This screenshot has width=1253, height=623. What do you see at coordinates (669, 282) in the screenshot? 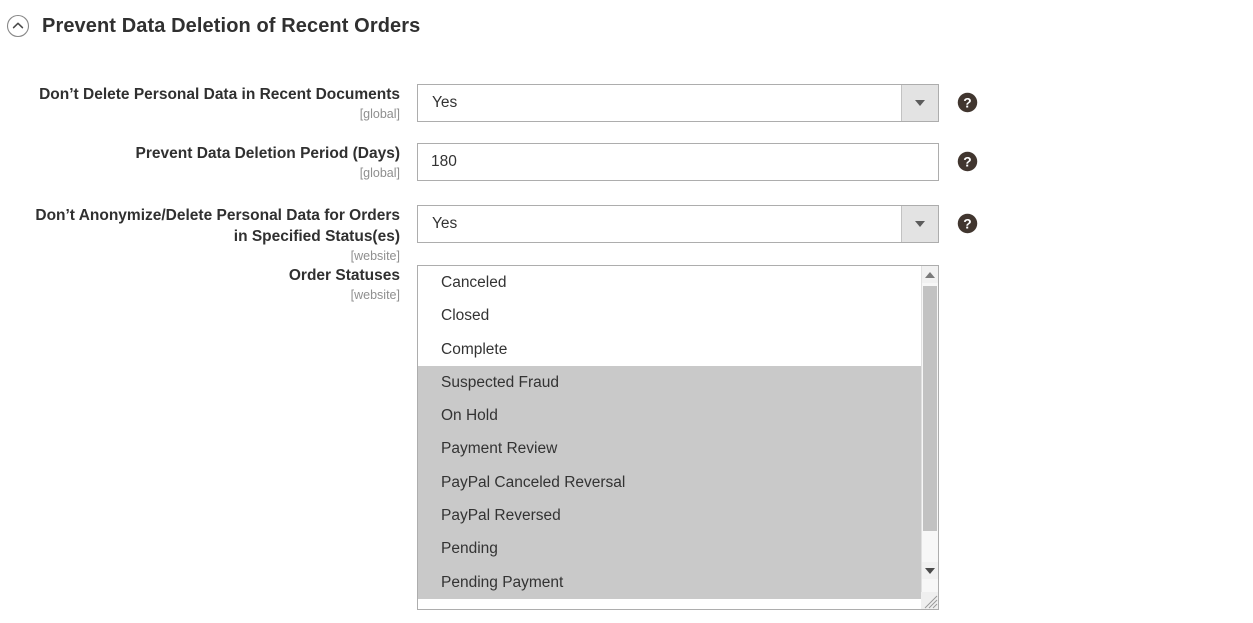
I see `list-item: Canceled` at bounding box center [669, 282].